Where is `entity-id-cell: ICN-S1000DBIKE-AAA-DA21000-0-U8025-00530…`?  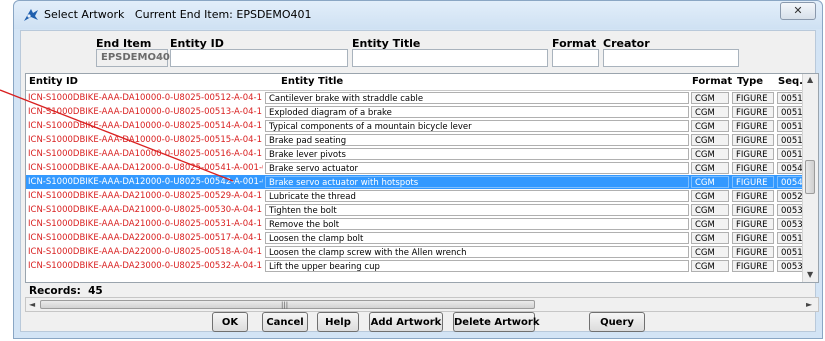 entity-id-cell: ICN-S1000DBIKE-AAA-DA21000-0-U8025-00530… is located at coordinates (145, 210).